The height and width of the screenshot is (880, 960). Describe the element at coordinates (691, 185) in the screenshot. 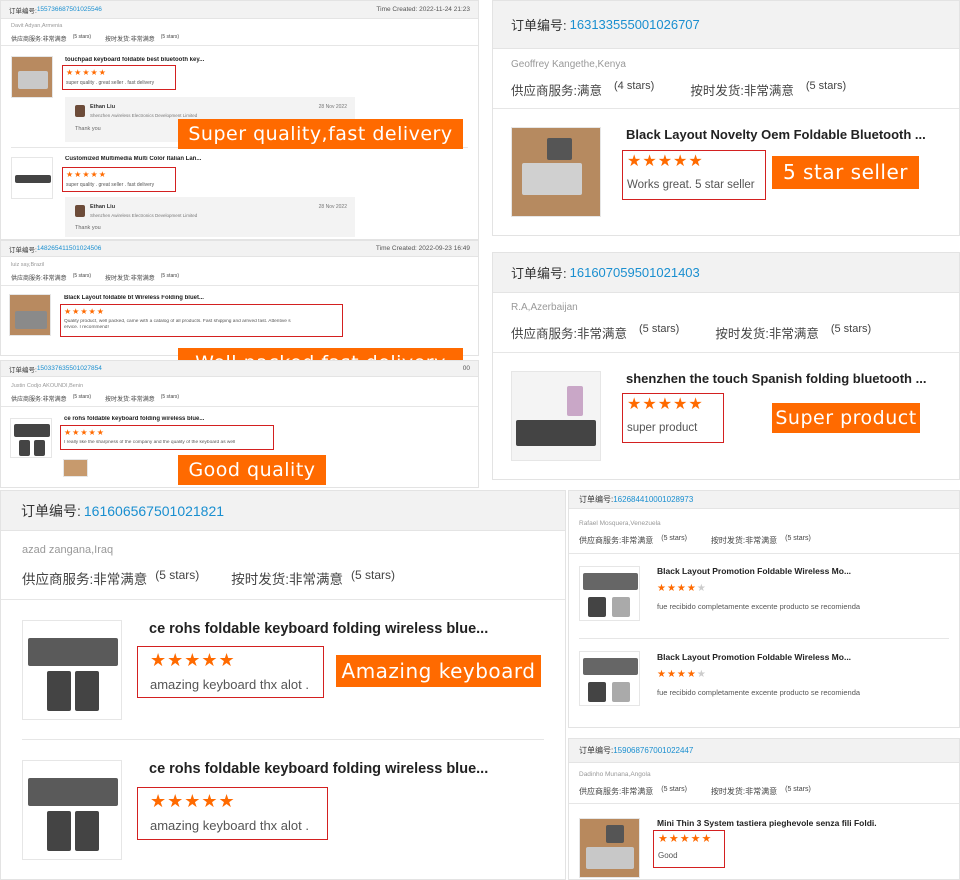

I see `review-comment: Works great. 5 star seller` at that location.